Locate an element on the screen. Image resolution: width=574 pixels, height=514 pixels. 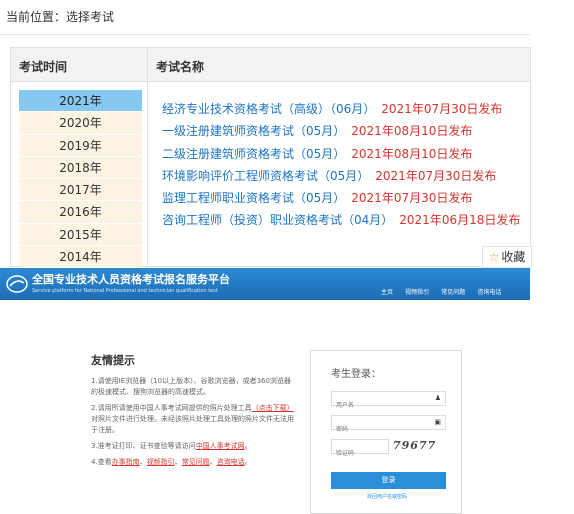
exam-link: 一级注册建筑师资格考试（05月） is located at coordinates (253, 131).